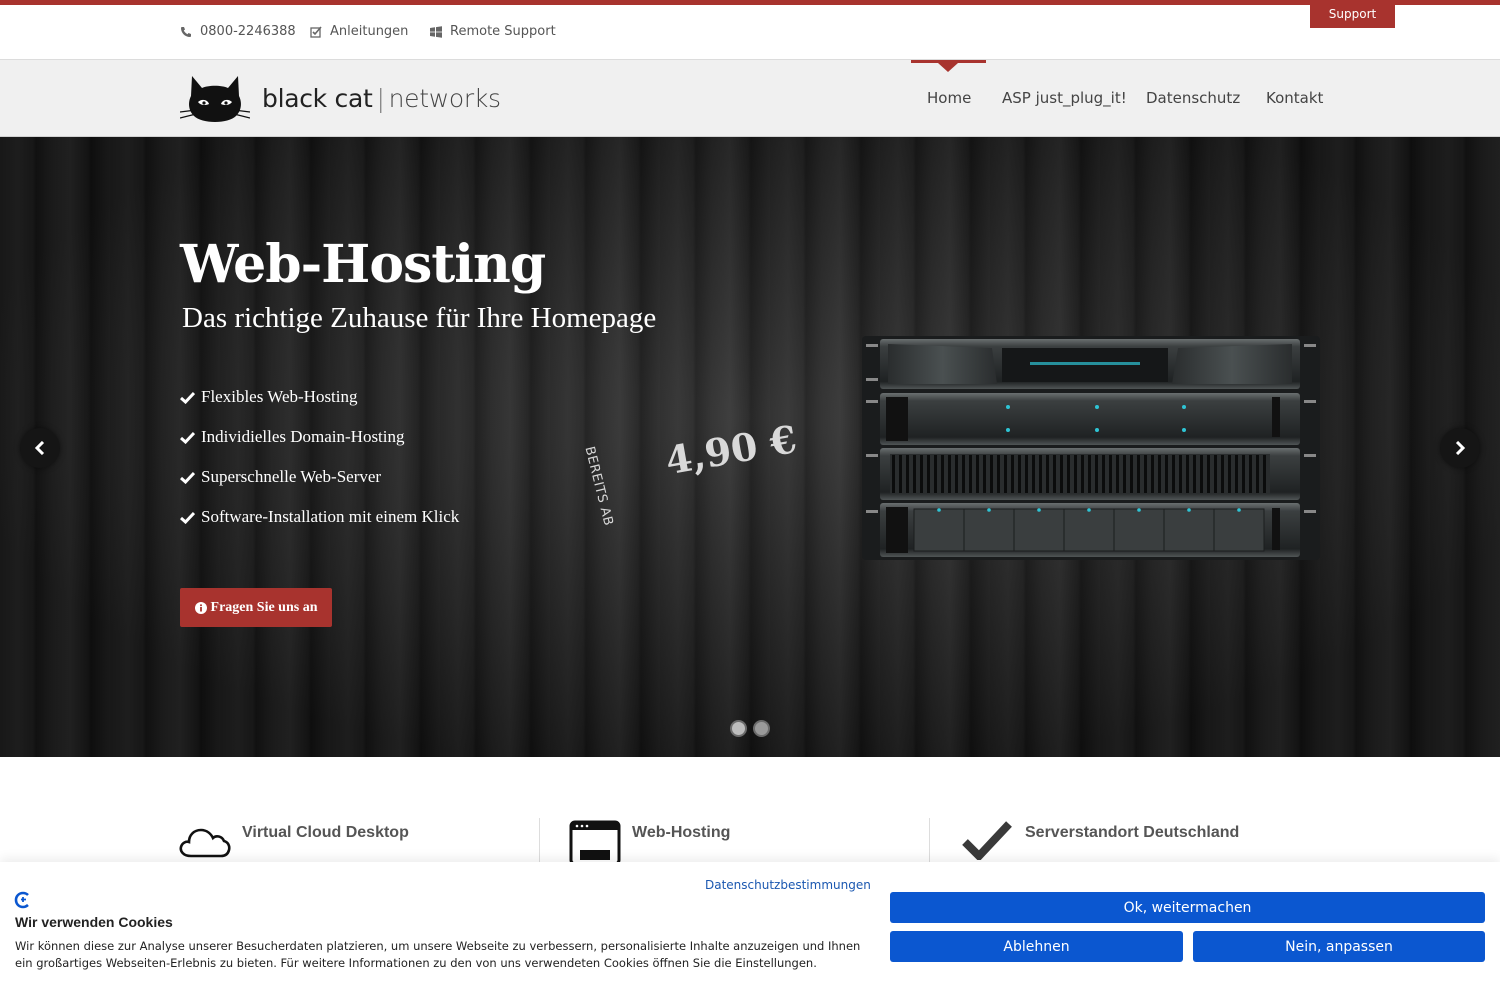 The width and height of the screenshot is (1500, 1000). What do you see at coordinates (419, 318) in the screenshot?
I see `hero-subtitle: Das richtige Zuhause für Ihre Homepage` at bounding box center [419, 318].